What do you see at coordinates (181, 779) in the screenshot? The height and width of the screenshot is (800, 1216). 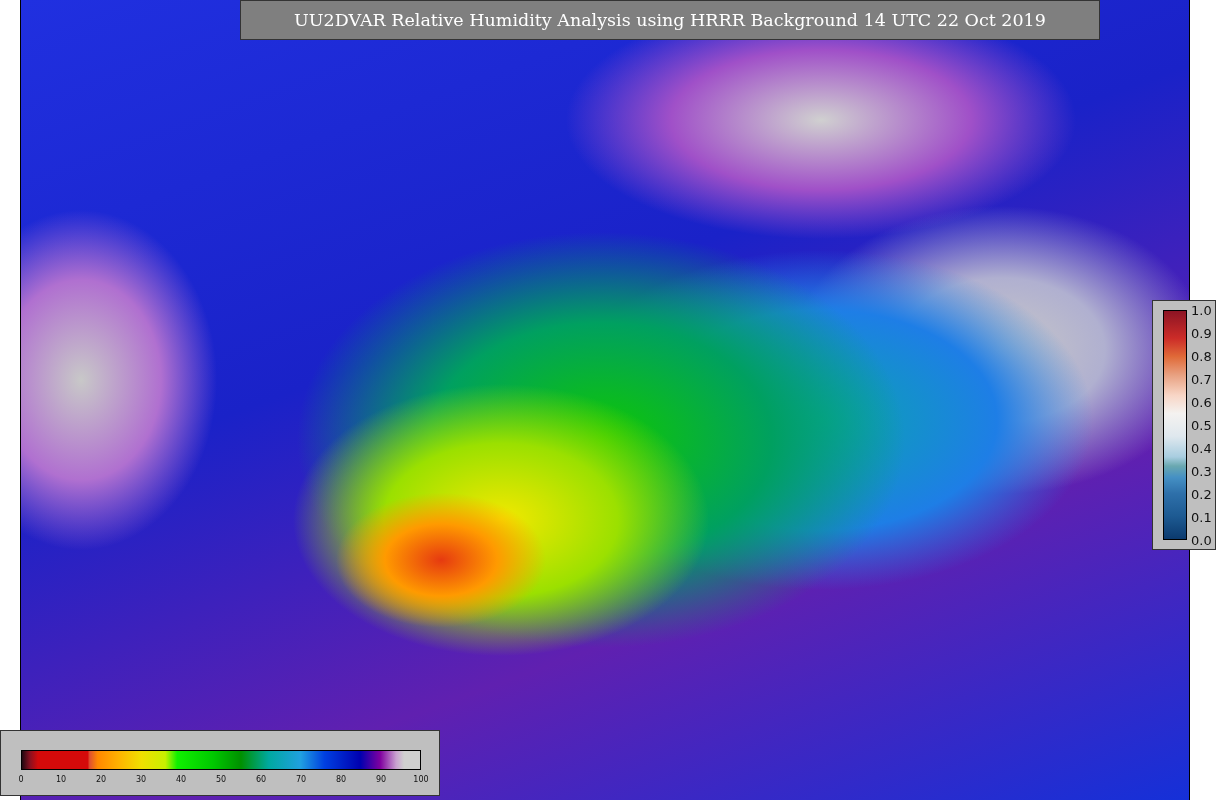 I see `tick-label: 40` at bounding box center [181, 779].